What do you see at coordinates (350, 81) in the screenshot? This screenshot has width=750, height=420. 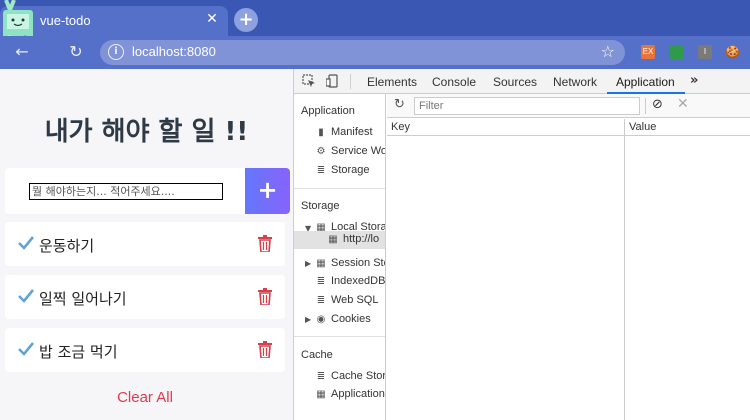 I see `tabbar-separator` at bounding box center [350, 81].